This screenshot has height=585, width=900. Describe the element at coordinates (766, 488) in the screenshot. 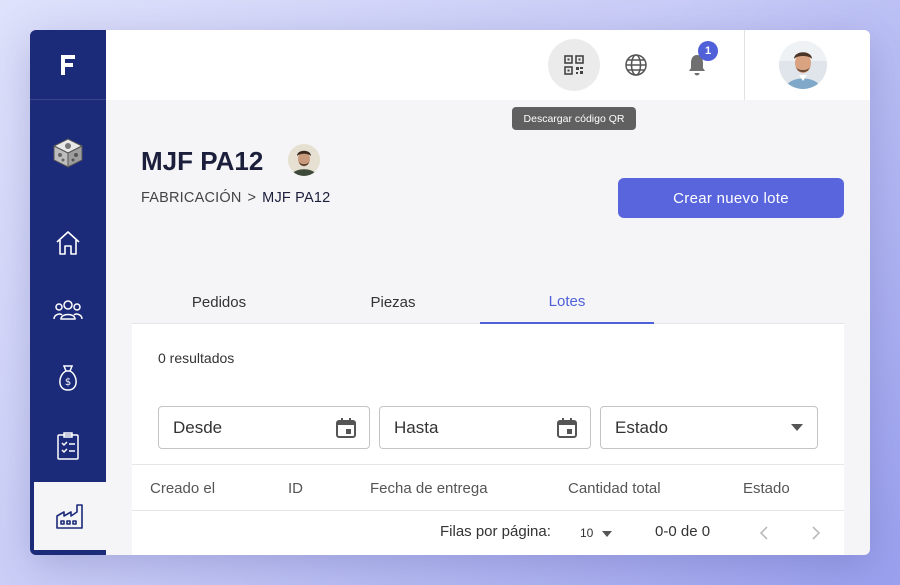

I see `column-status: Estado` at that location.